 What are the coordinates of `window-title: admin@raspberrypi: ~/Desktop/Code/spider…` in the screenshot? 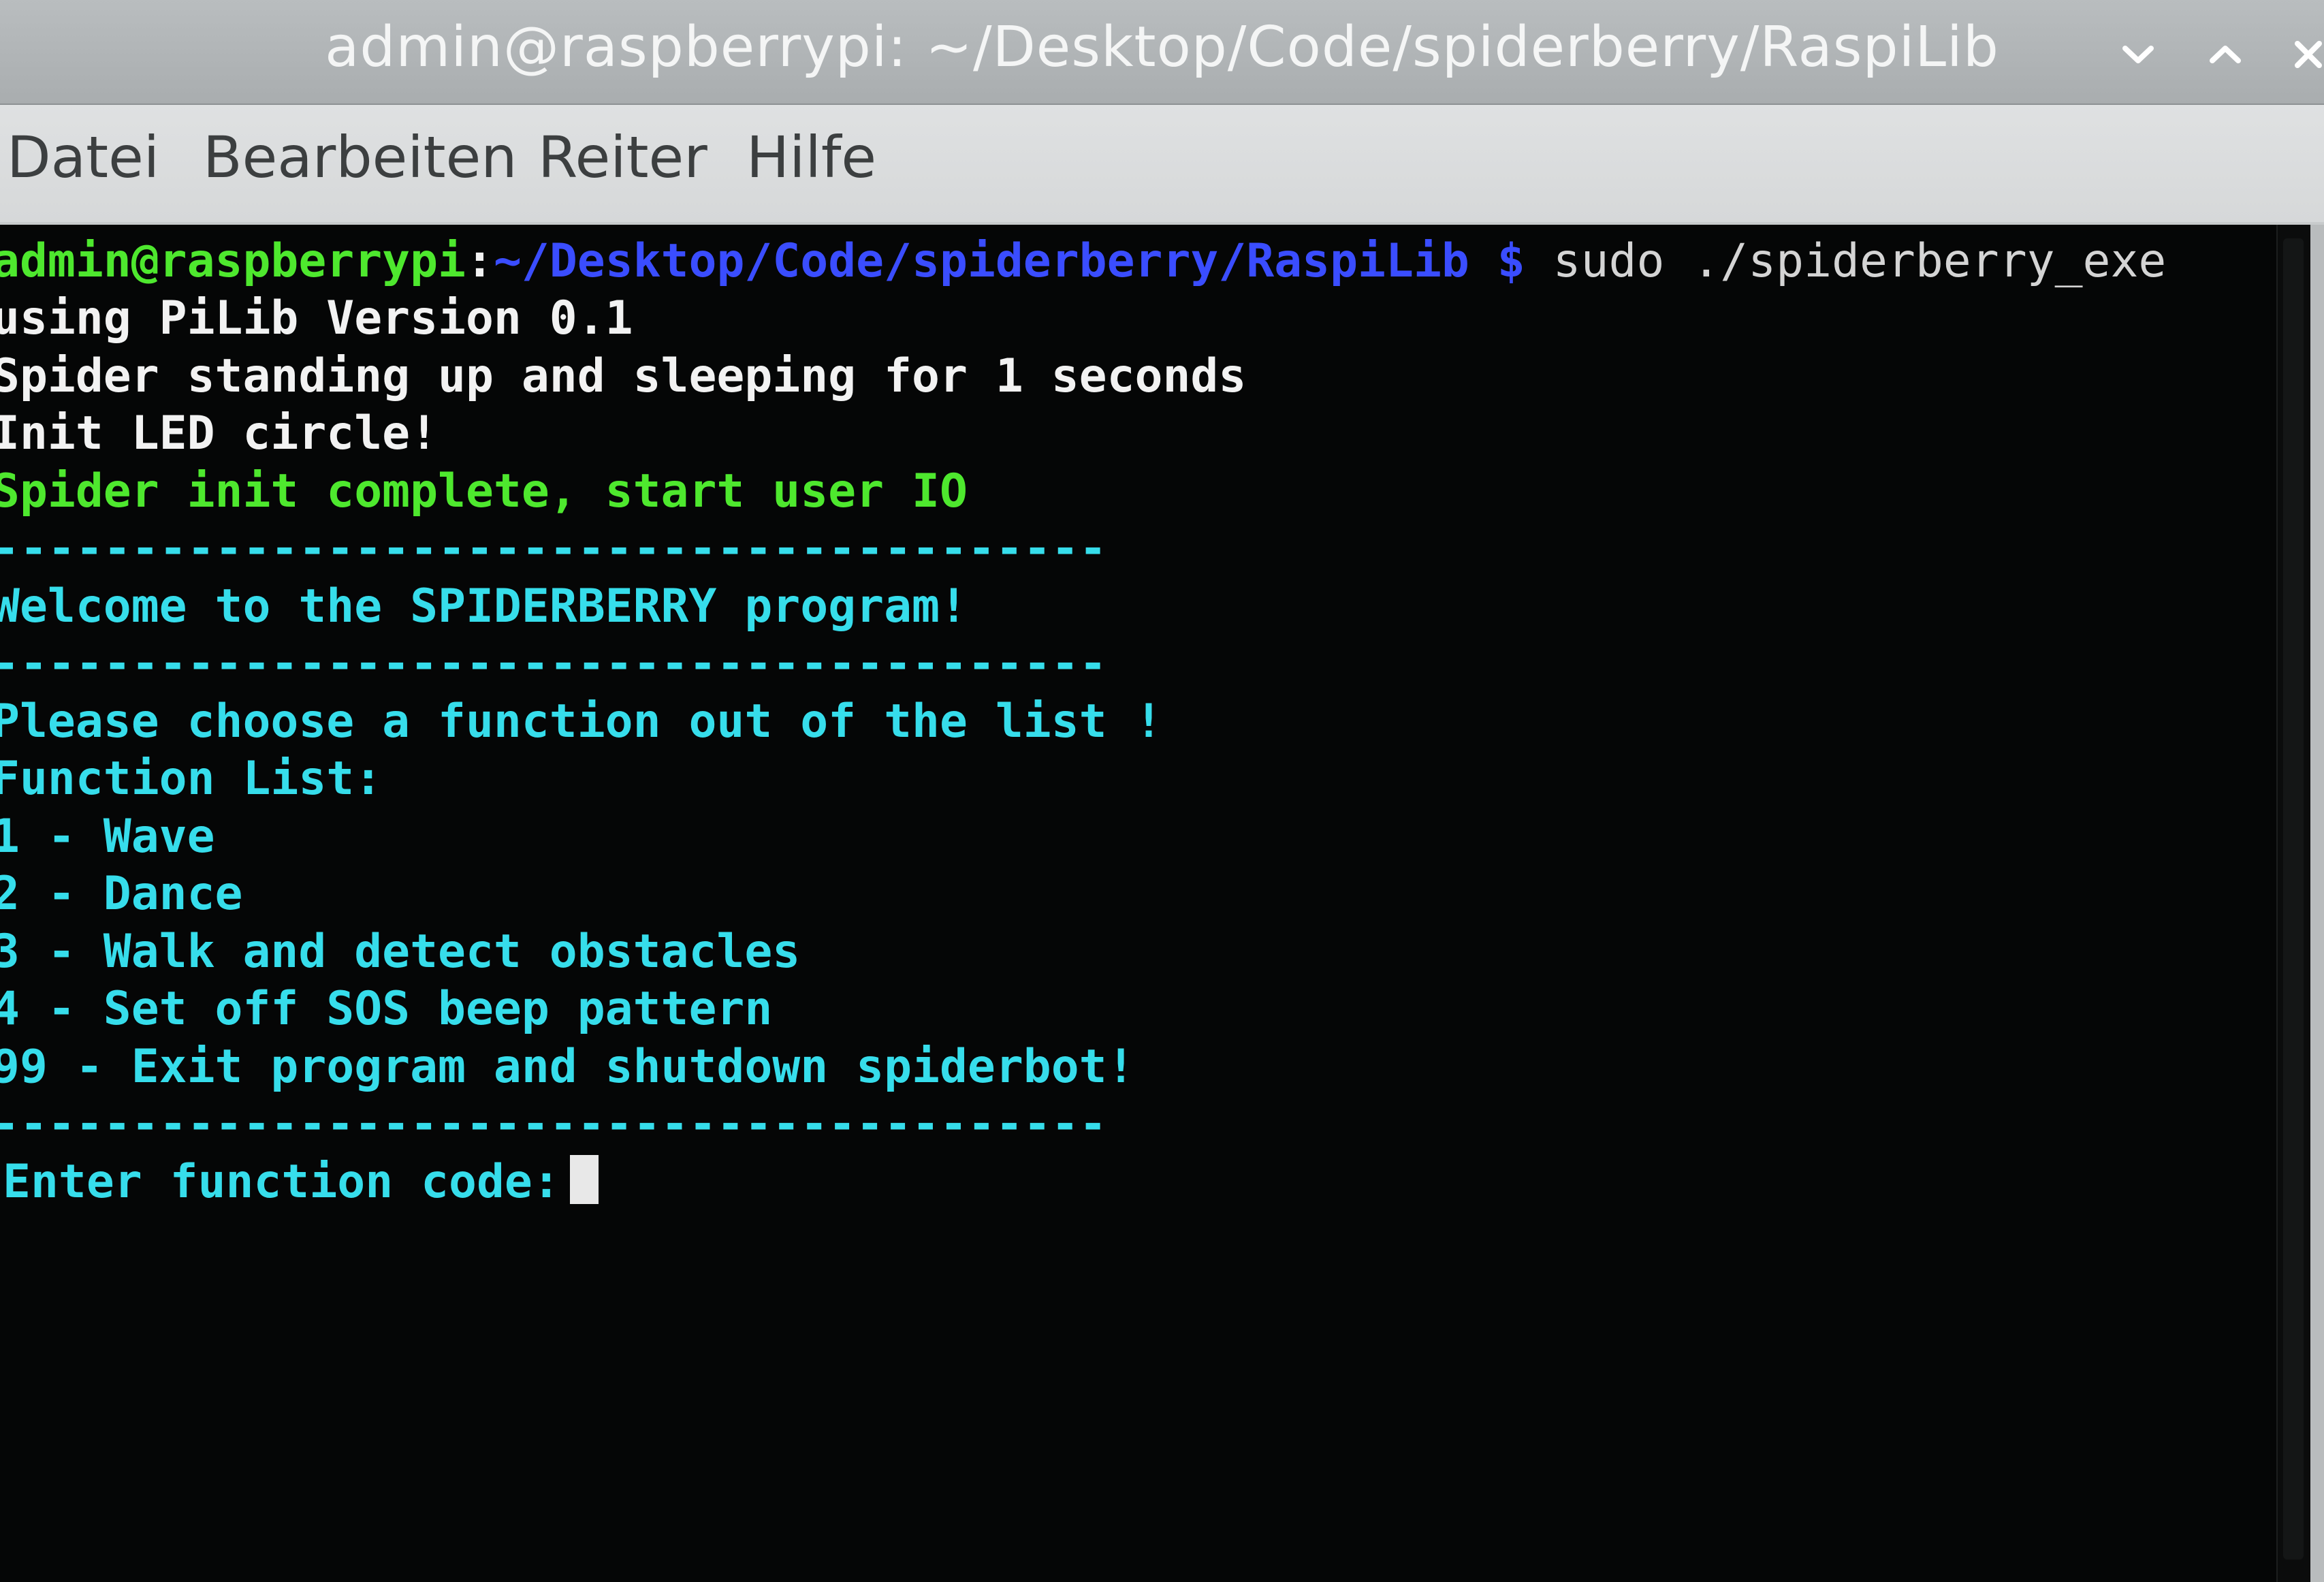 It's located at (1162, 47).